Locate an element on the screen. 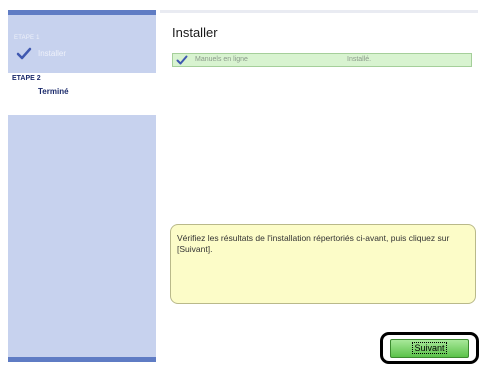 The height and width of the screenshot is (366, 482). step-2-number: ETAPE 2 is located at coordinates (26, 78).